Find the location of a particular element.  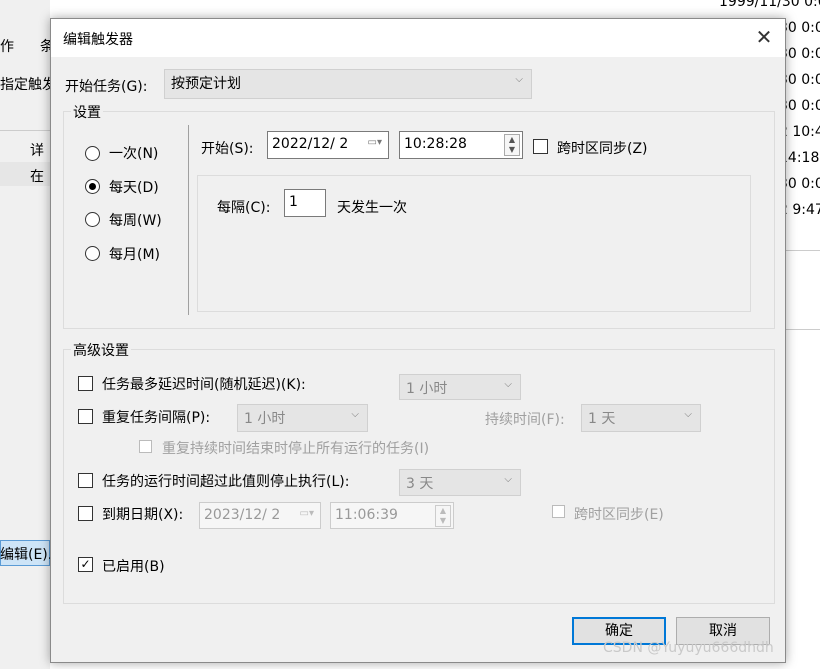

duration-select: 1 天 ⌵ is located at coordinates (641, 418).